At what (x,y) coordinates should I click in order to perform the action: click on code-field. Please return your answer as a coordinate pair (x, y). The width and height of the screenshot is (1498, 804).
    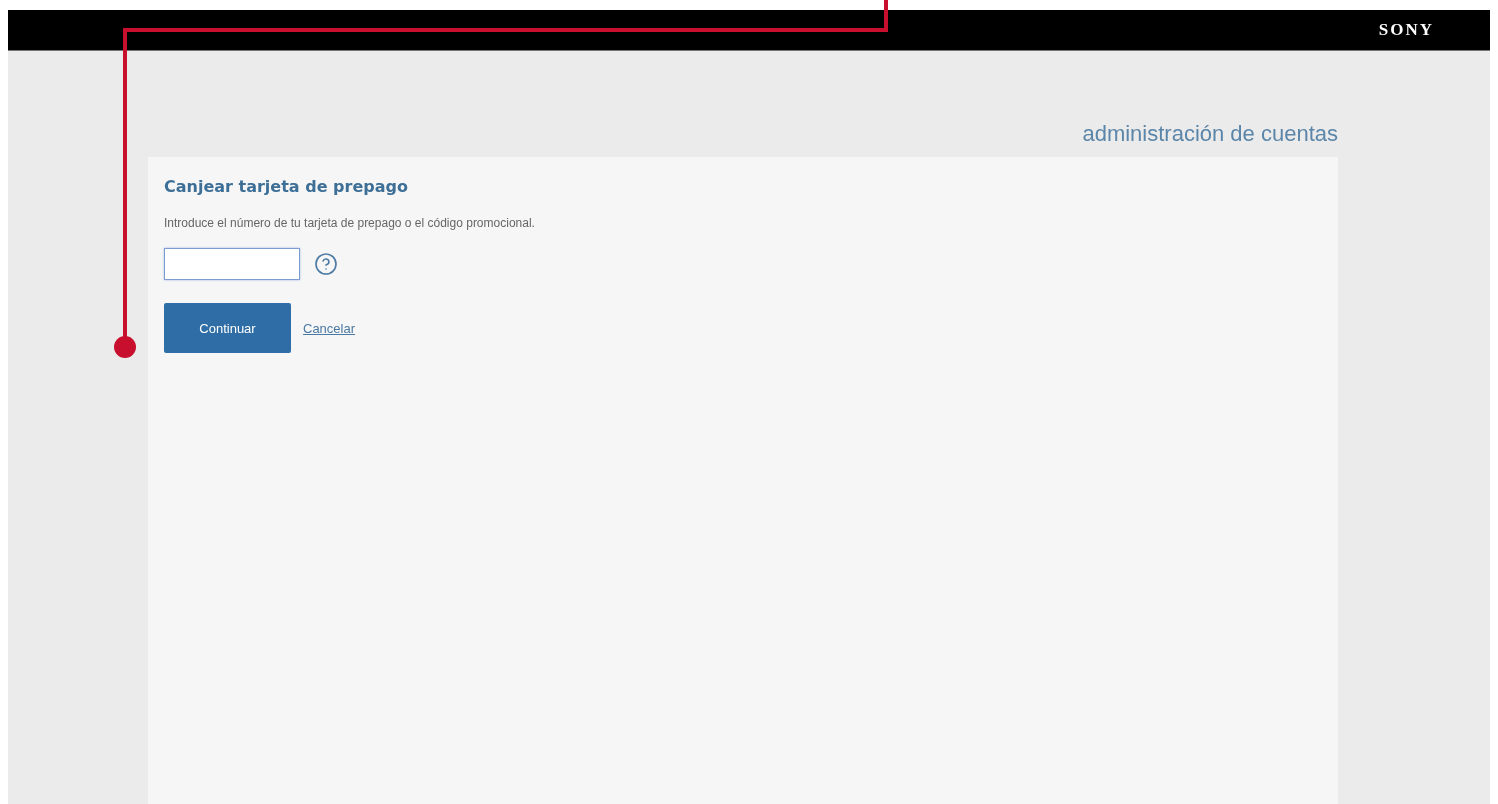
    Looking at the image, I should click on (232, 264).